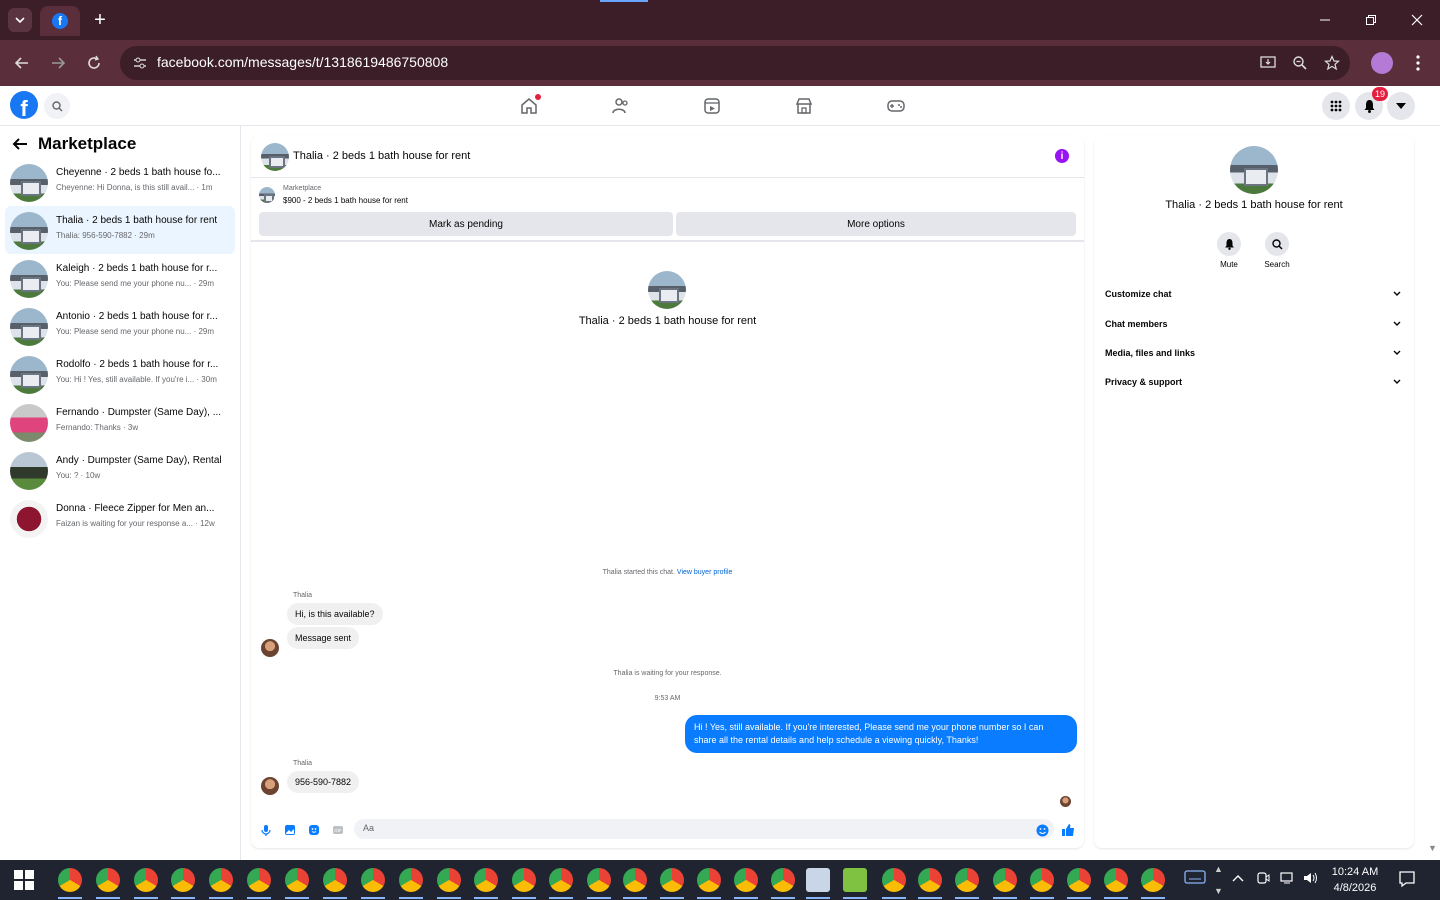  What do you see at coordinates (1336, 106) in the screenshot?
I see `menu-grid-button` at bounding box center [1336, 106].